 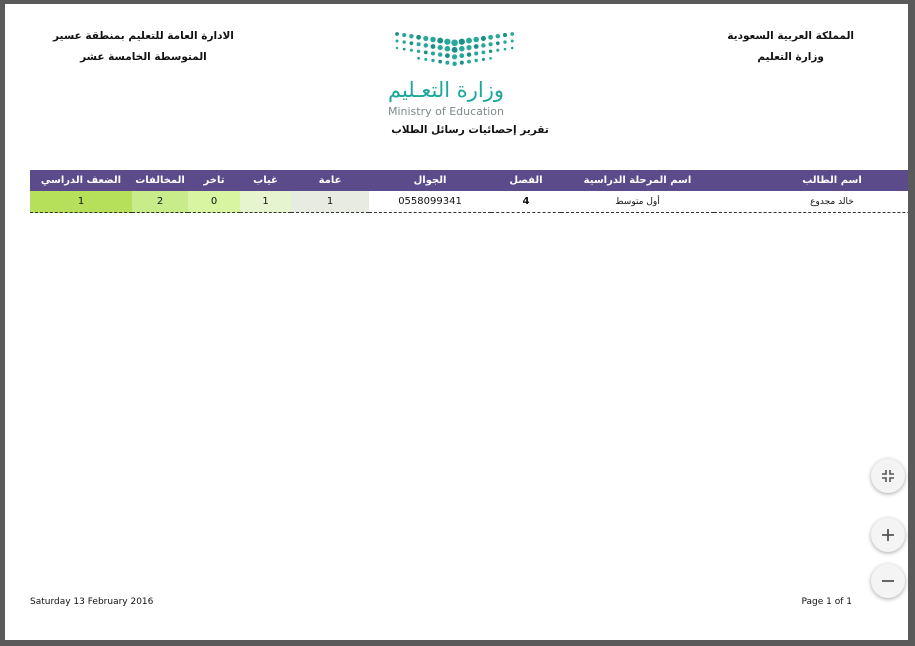 I want to click on col-student-name: اسم الطالب, so click(x=811, y=180).